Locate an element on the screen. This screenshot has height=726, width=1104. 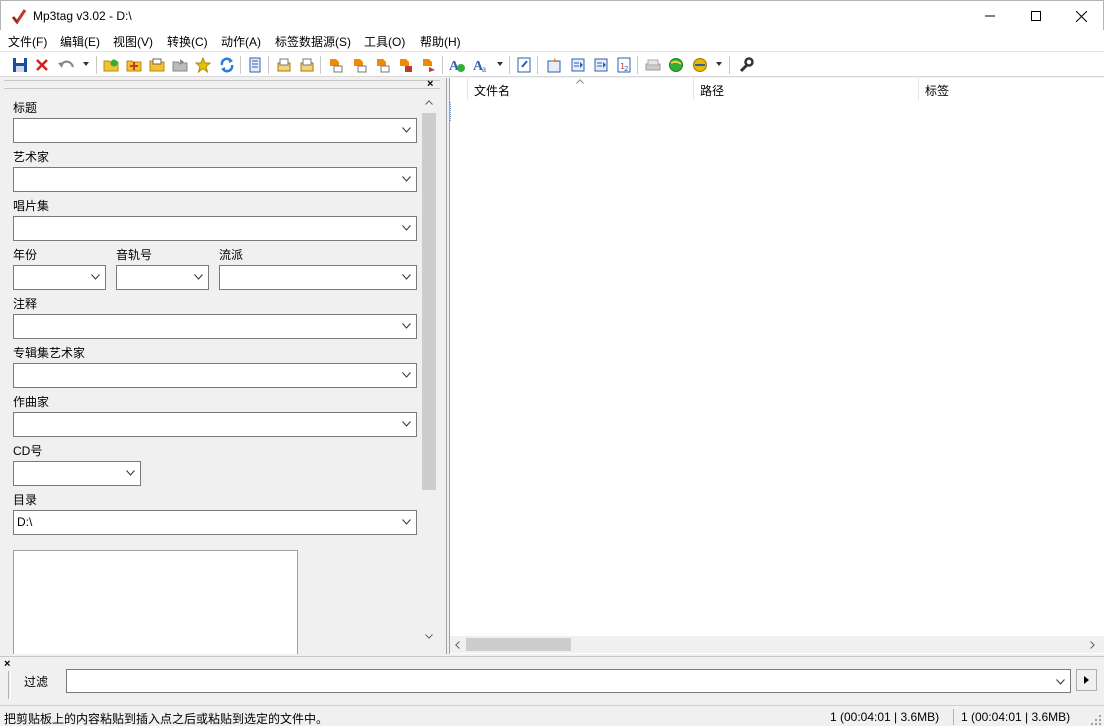
track-field is located at coordinates (162, 277).